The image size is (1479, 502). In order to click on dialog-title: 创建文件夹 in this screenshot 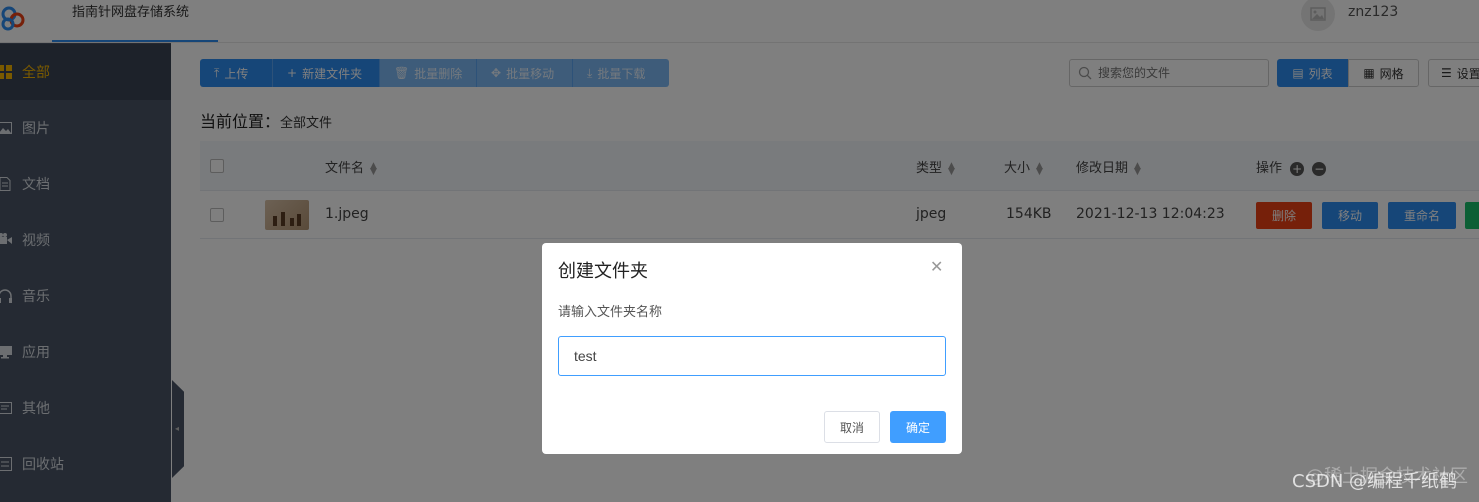, I will do `click(603, 271)`.